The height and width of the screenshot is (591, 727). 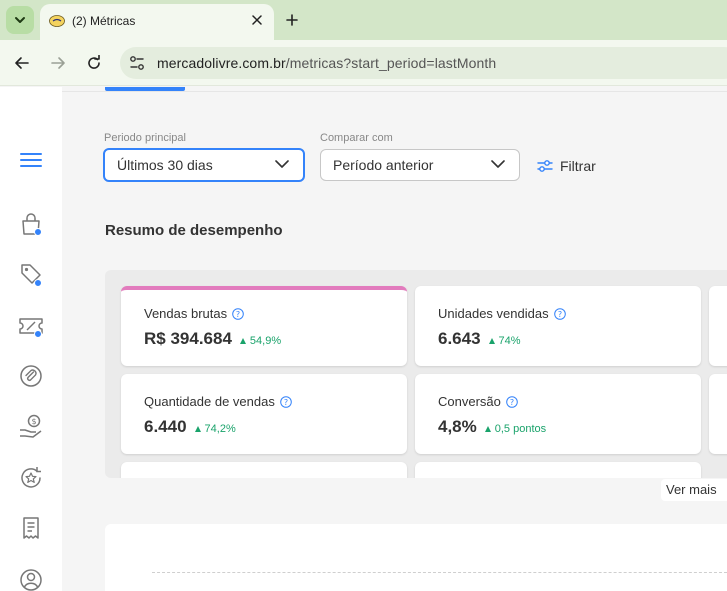 I want to click on primary-period-select: Últimos 30 dias, so click(x=204, y=165).